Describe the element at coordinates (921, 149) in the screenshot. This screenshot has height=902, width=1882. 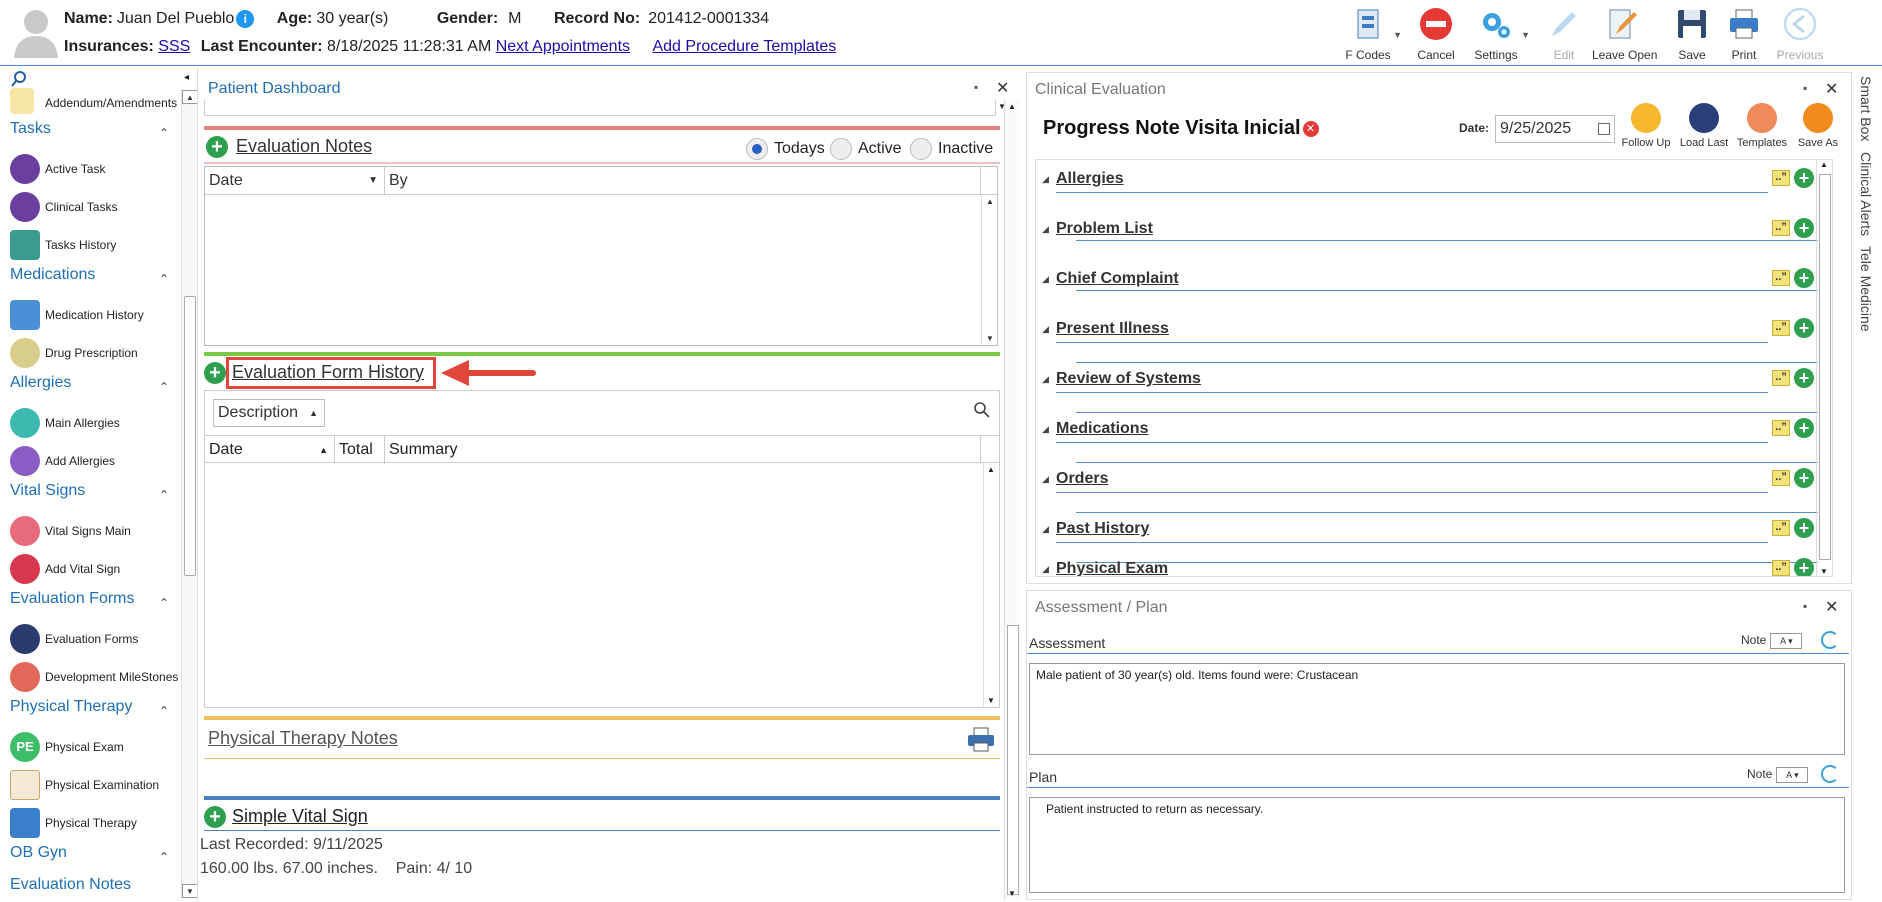
I see `radio-unselected` at that location.